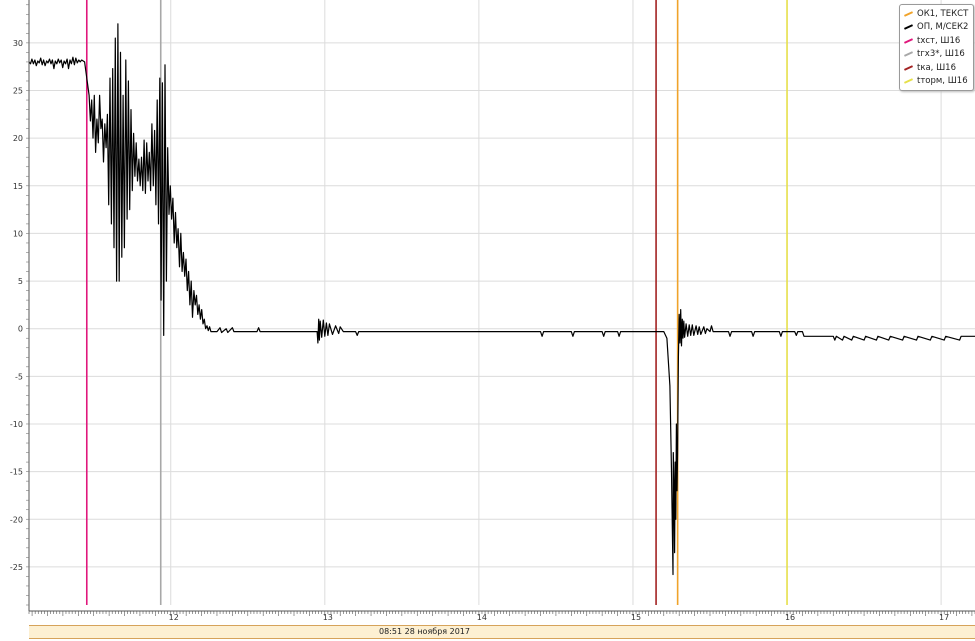 This screenshot has width=975, height=641. Describe the element at coordinates (424, 631) in the screenshot. I see `date-label: 08:51 28 ноября 2017` at that location.